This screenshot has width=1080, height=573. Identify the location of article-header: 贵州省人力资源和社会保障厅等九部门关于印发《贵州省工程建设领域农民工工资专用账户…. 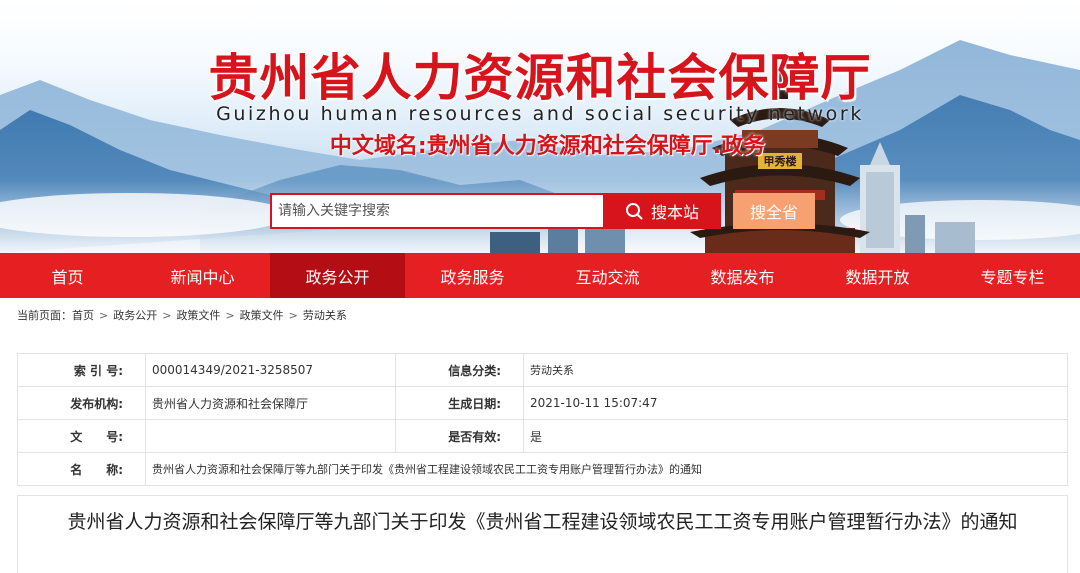
(542, 534).